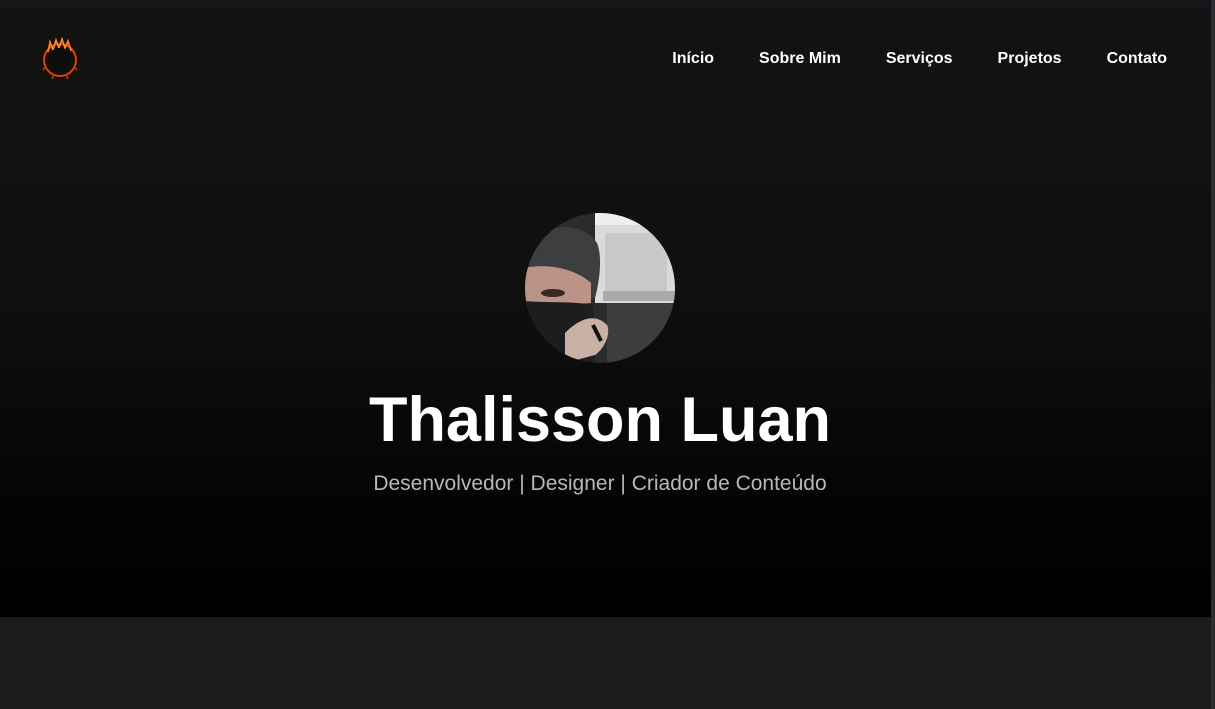 Image resolution: width=1215 pixels, height=709 pixels. What do you see at coordinates (693, 59) in the screenshot?
I see `nav-link-inicio: Início` at bounding box center [693, 59].